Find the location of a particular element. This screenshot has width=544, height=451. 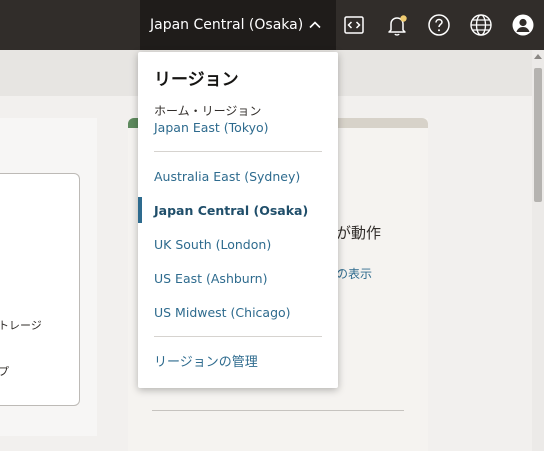

region-item-japan-central: Japan Central (Osaka) is located at coordinates (238, 210).